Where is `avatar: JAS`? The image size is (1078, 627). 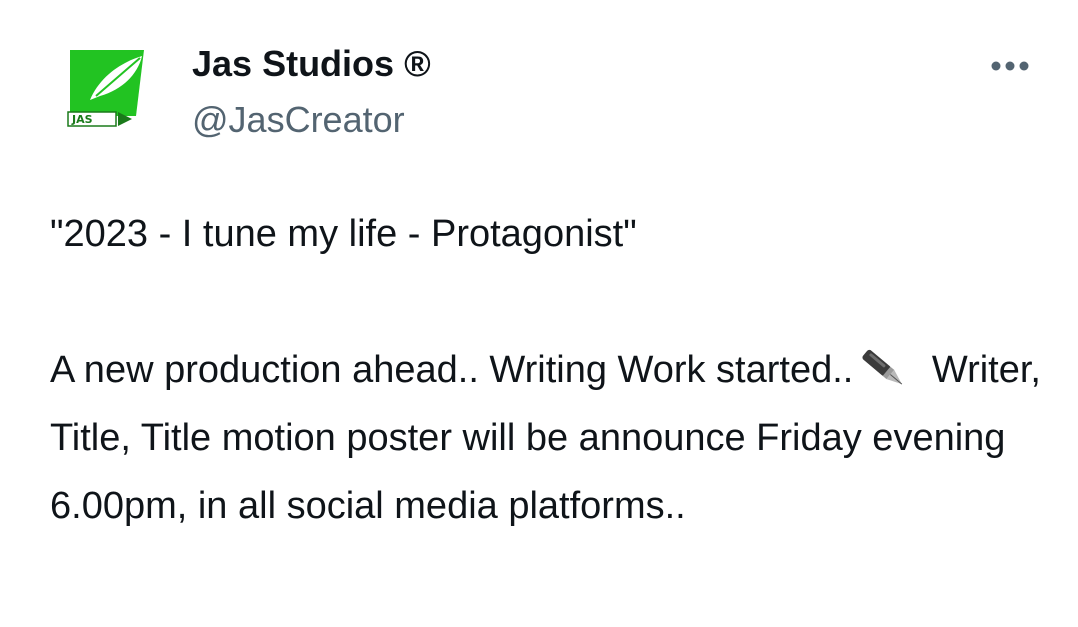
avatar: JAS is located at coordinates (106, 92).